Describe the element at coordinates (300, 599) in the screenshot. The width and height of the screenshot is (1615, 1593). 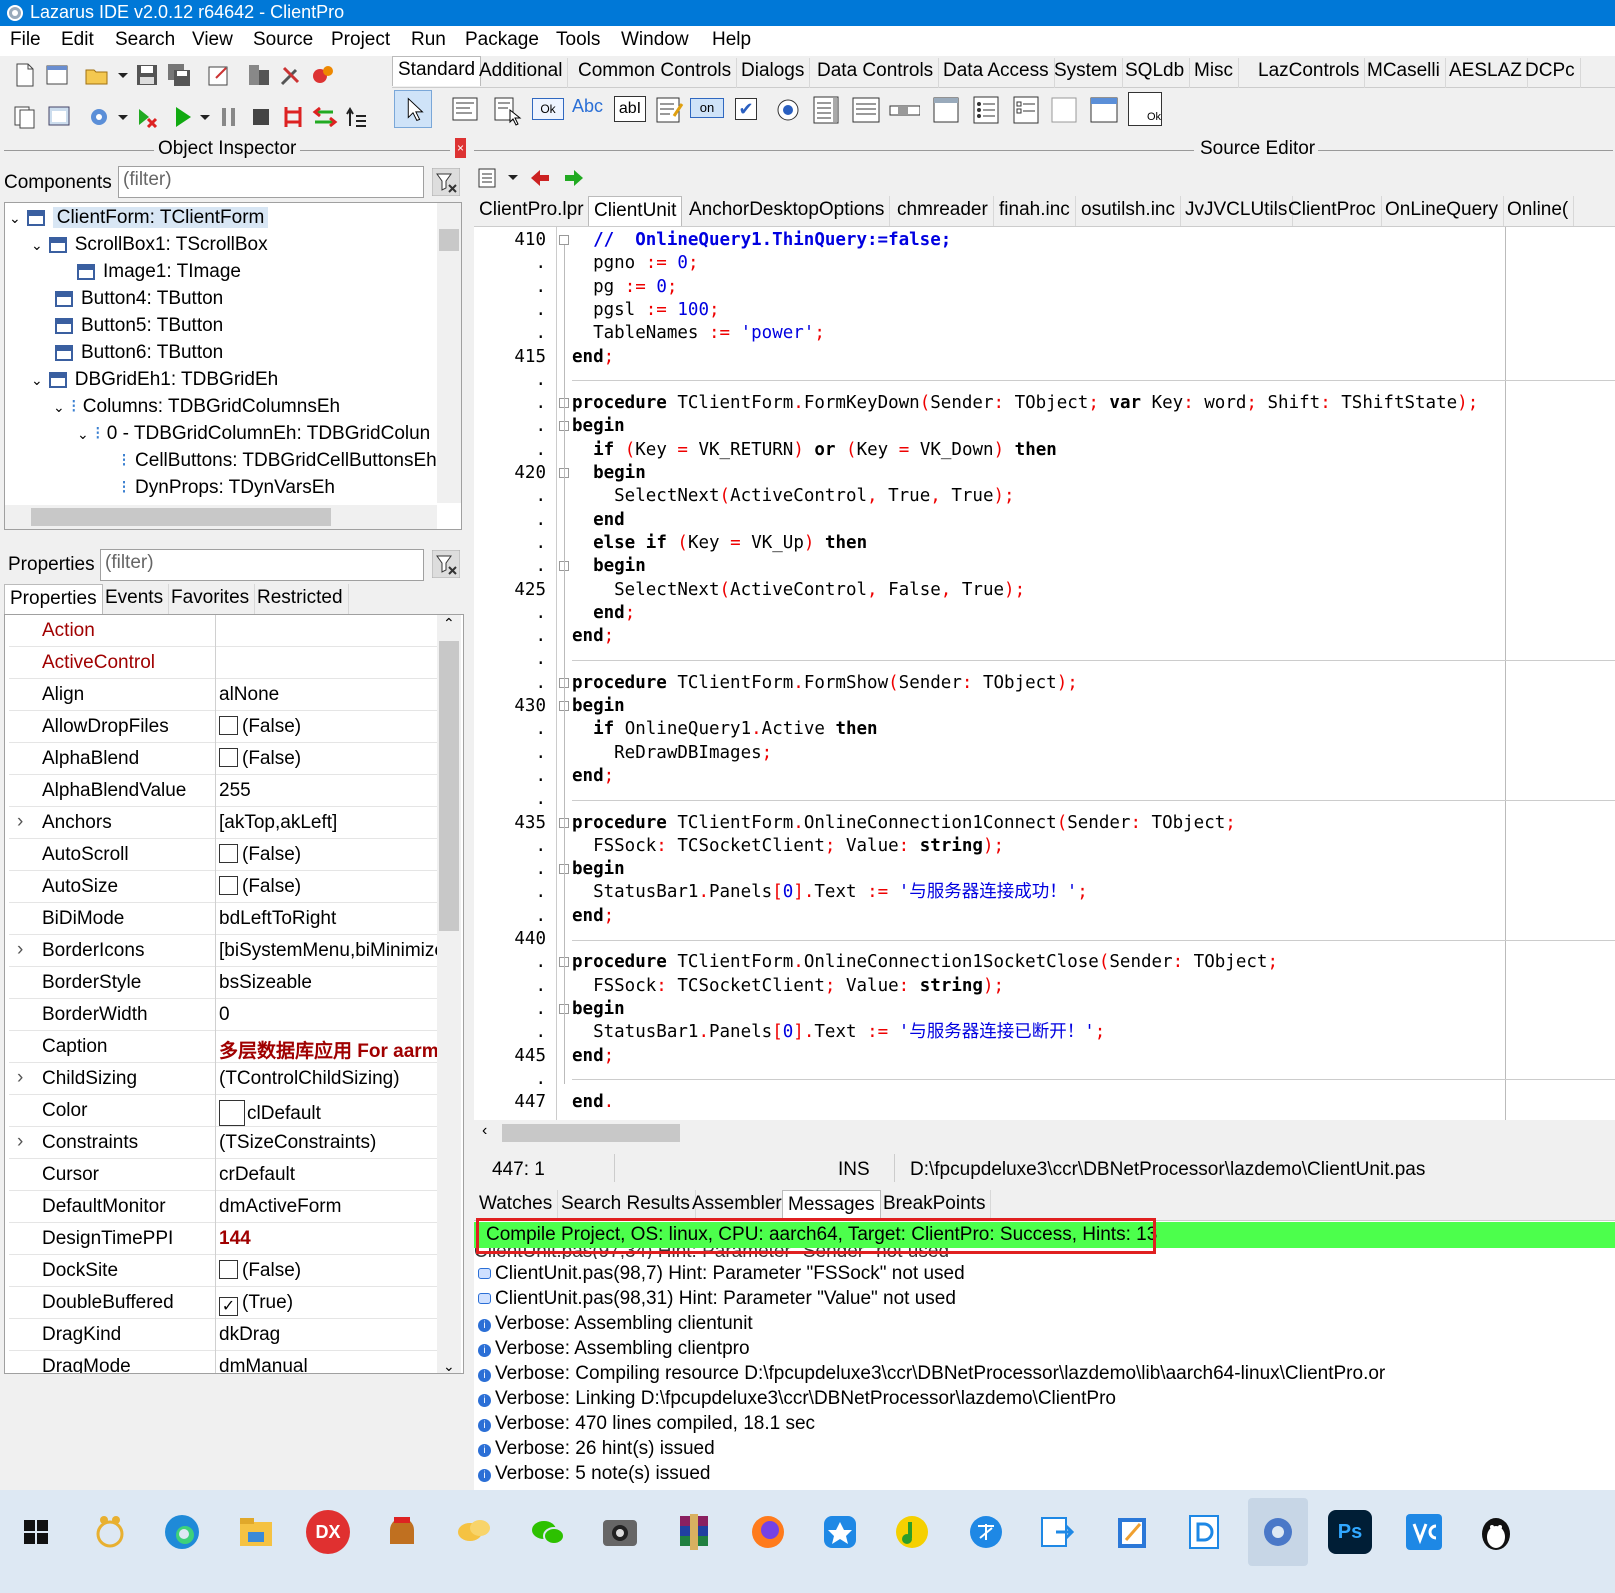
I see `tab-restricted: Restricted` at that location.